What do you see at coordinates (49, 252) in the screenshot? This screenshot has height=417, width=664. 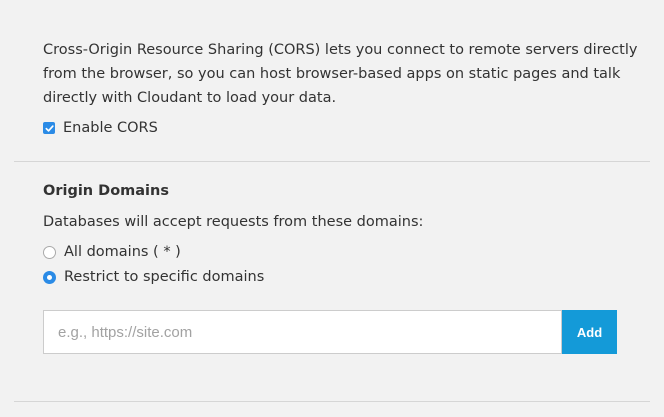 I see `radio-unchecked-icon` at bounding box center [49, 252].